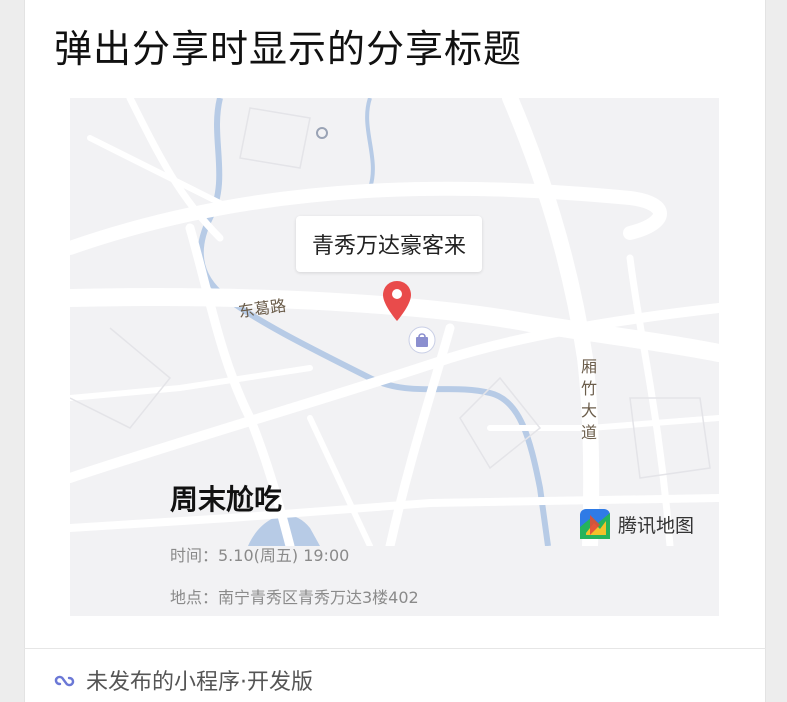 The width and height of the screenshot is (787, 702). What do you see at coordinates (422, 340) in the screenshot?
I see `shopping-bag-icon` at bounding box center [422, 340].